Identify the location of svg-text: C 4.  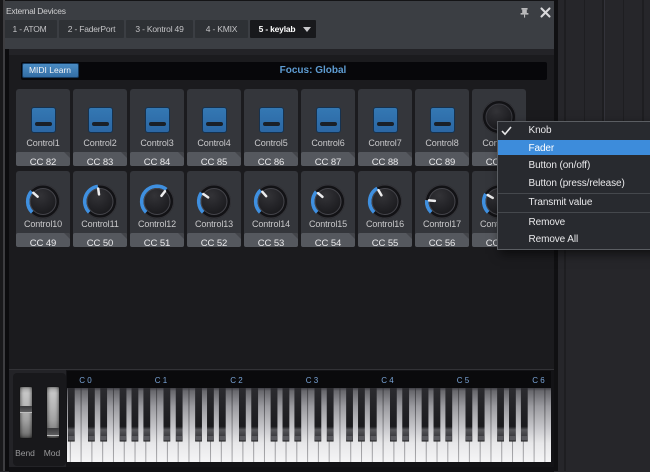
(387, 380).